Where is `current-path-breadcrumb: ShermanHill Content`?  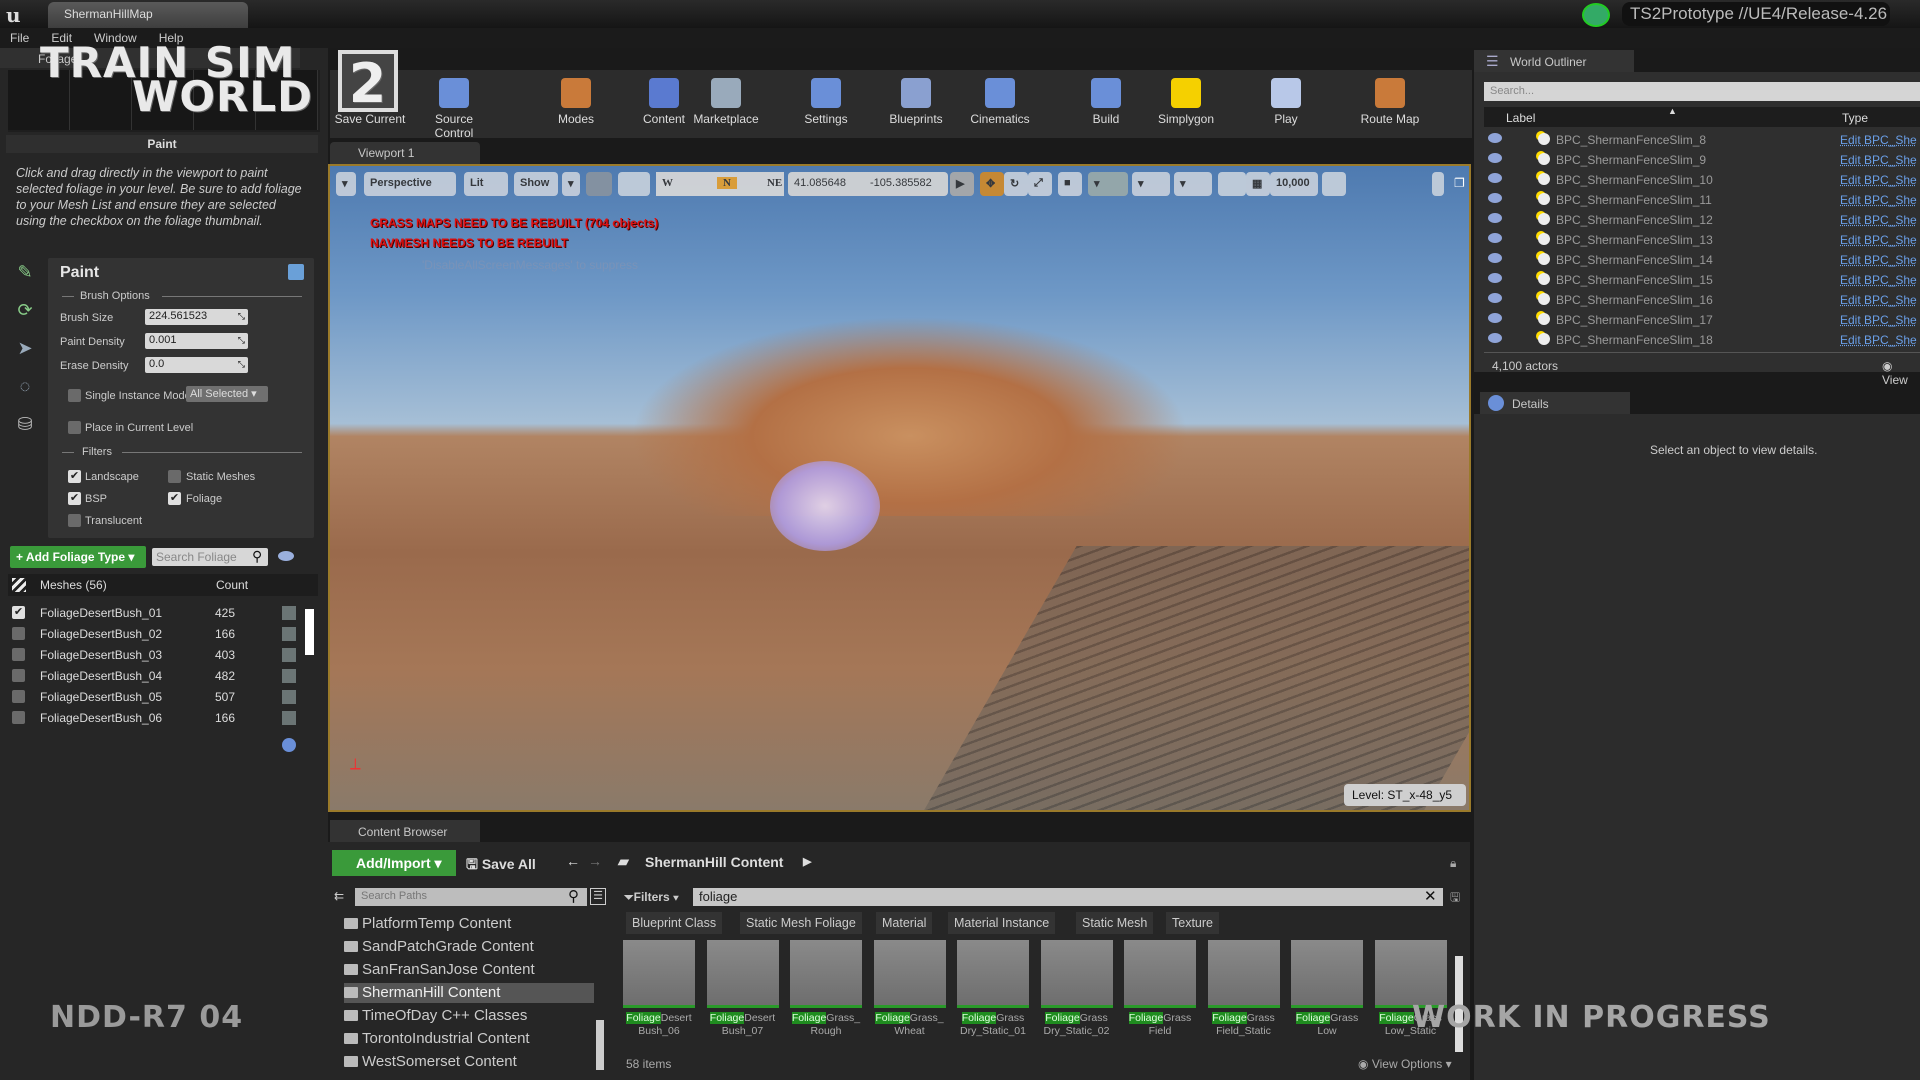 current-path-breadcrumb: ShermanHill Content is located at coordinates (714, 862).